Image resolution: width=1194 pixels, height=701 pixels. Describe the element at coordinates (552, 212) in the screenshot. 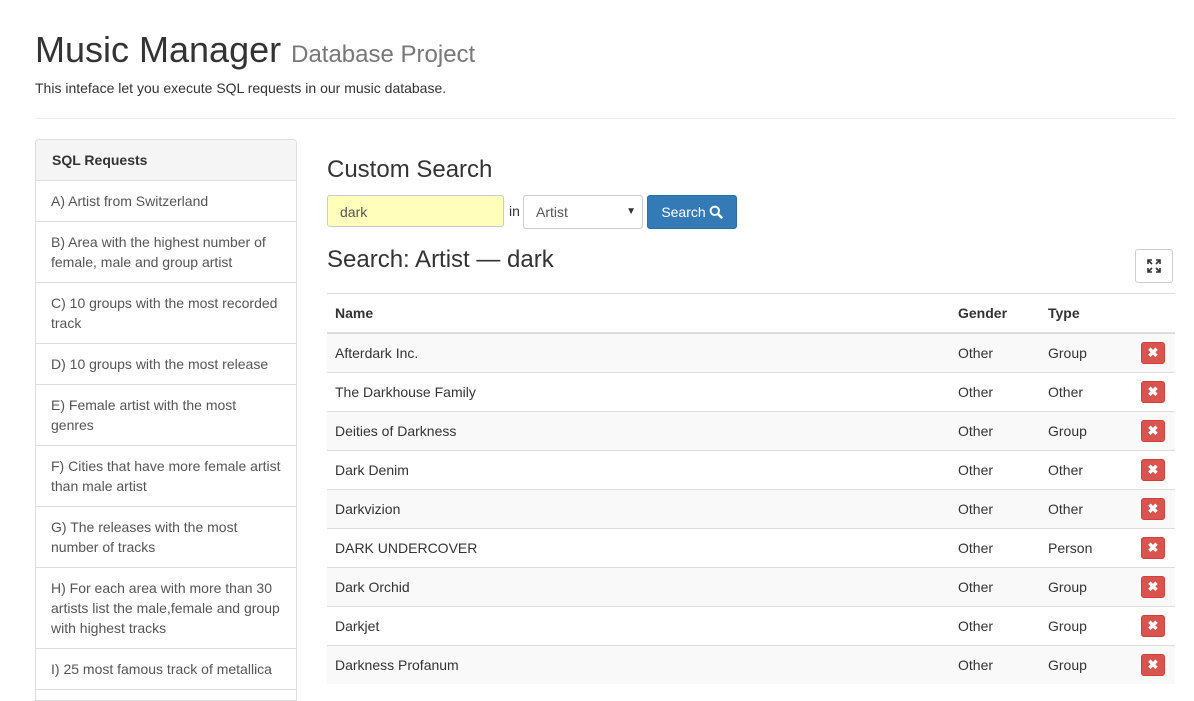

I see `table-select-value: Artist` at that location.